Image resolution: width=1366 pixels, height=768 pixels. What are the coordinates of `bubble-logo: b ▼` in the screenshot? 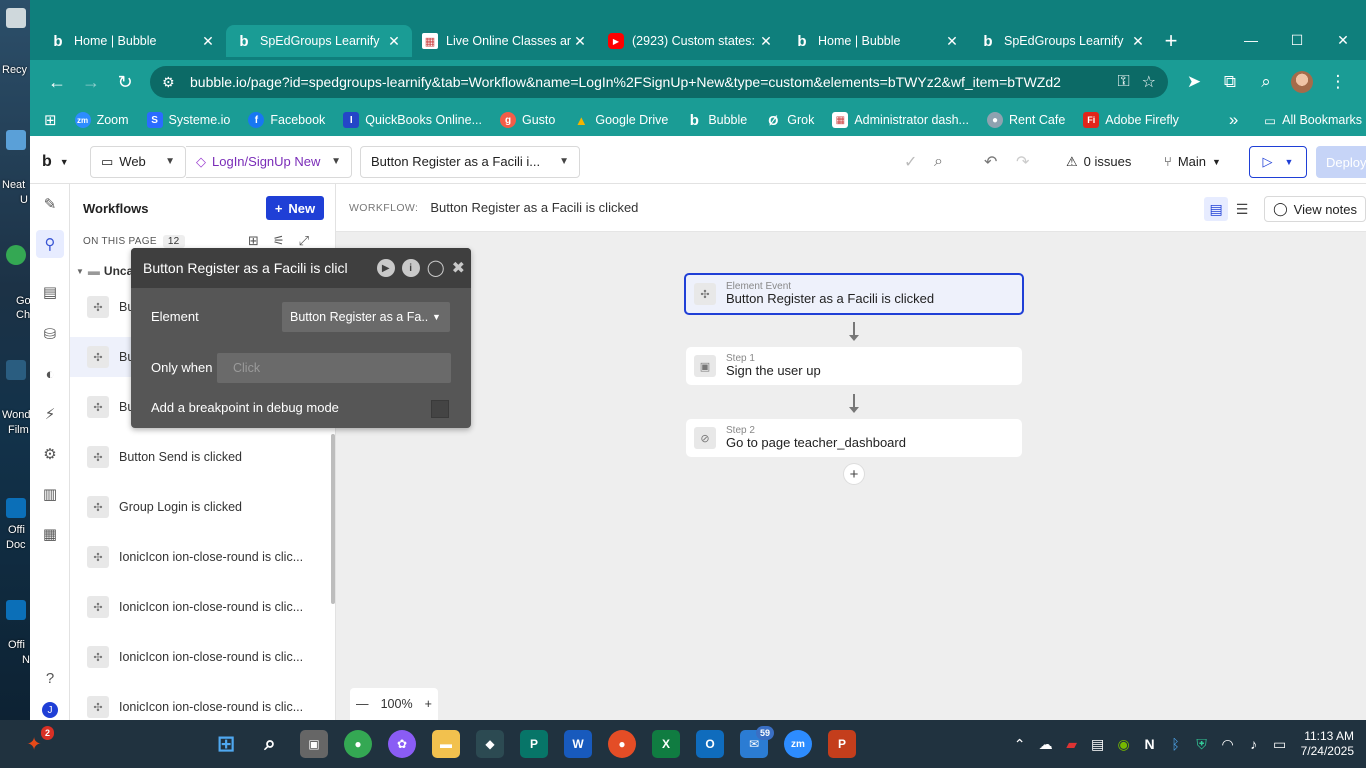 It's located at (60, 162).